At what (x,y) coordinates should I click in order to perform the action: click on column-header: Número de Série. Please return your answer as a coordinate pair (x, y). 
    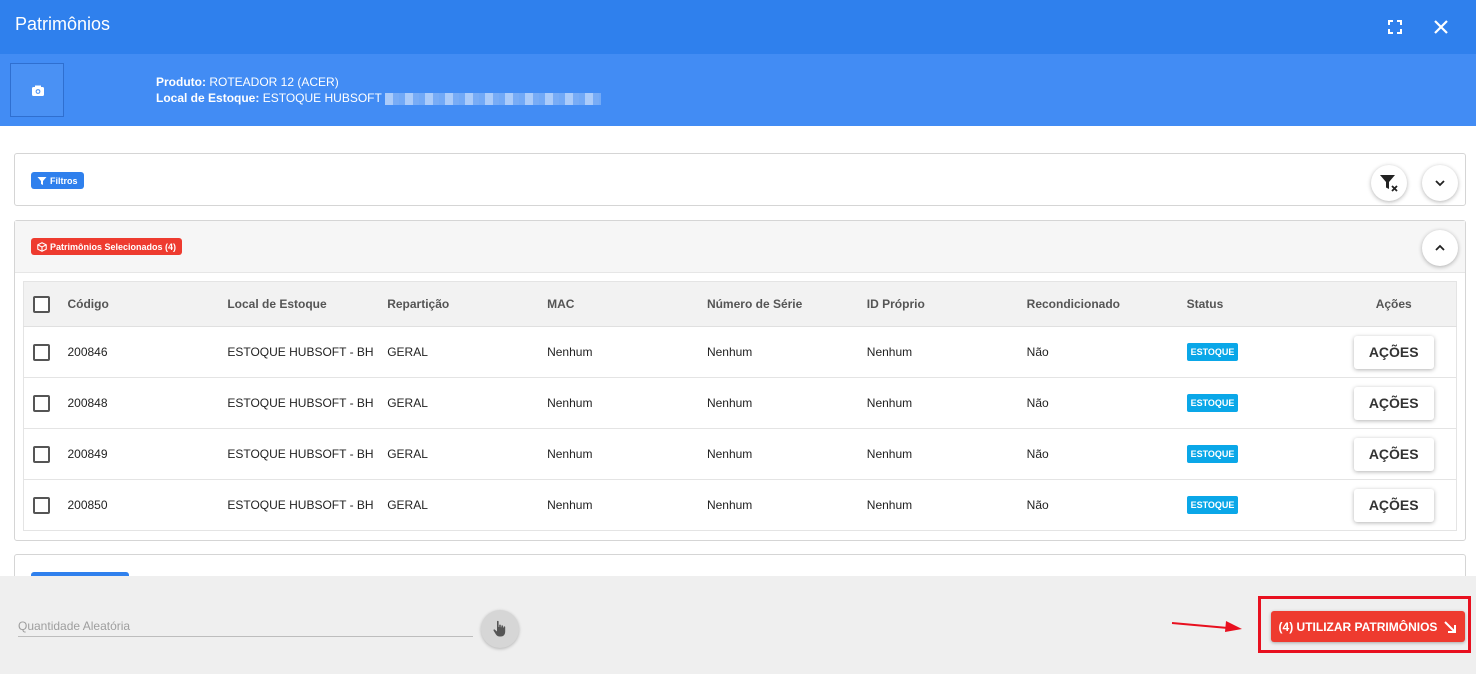
    Looking at the image, I should click on (786, 304).